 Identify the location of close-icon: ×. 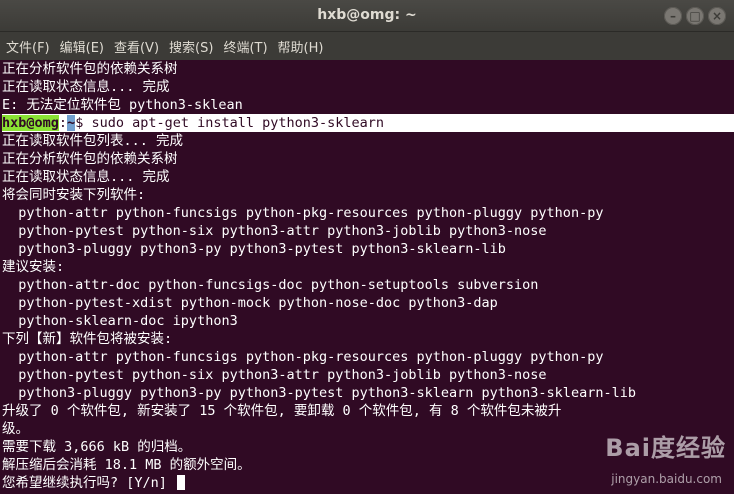
(717, 16).